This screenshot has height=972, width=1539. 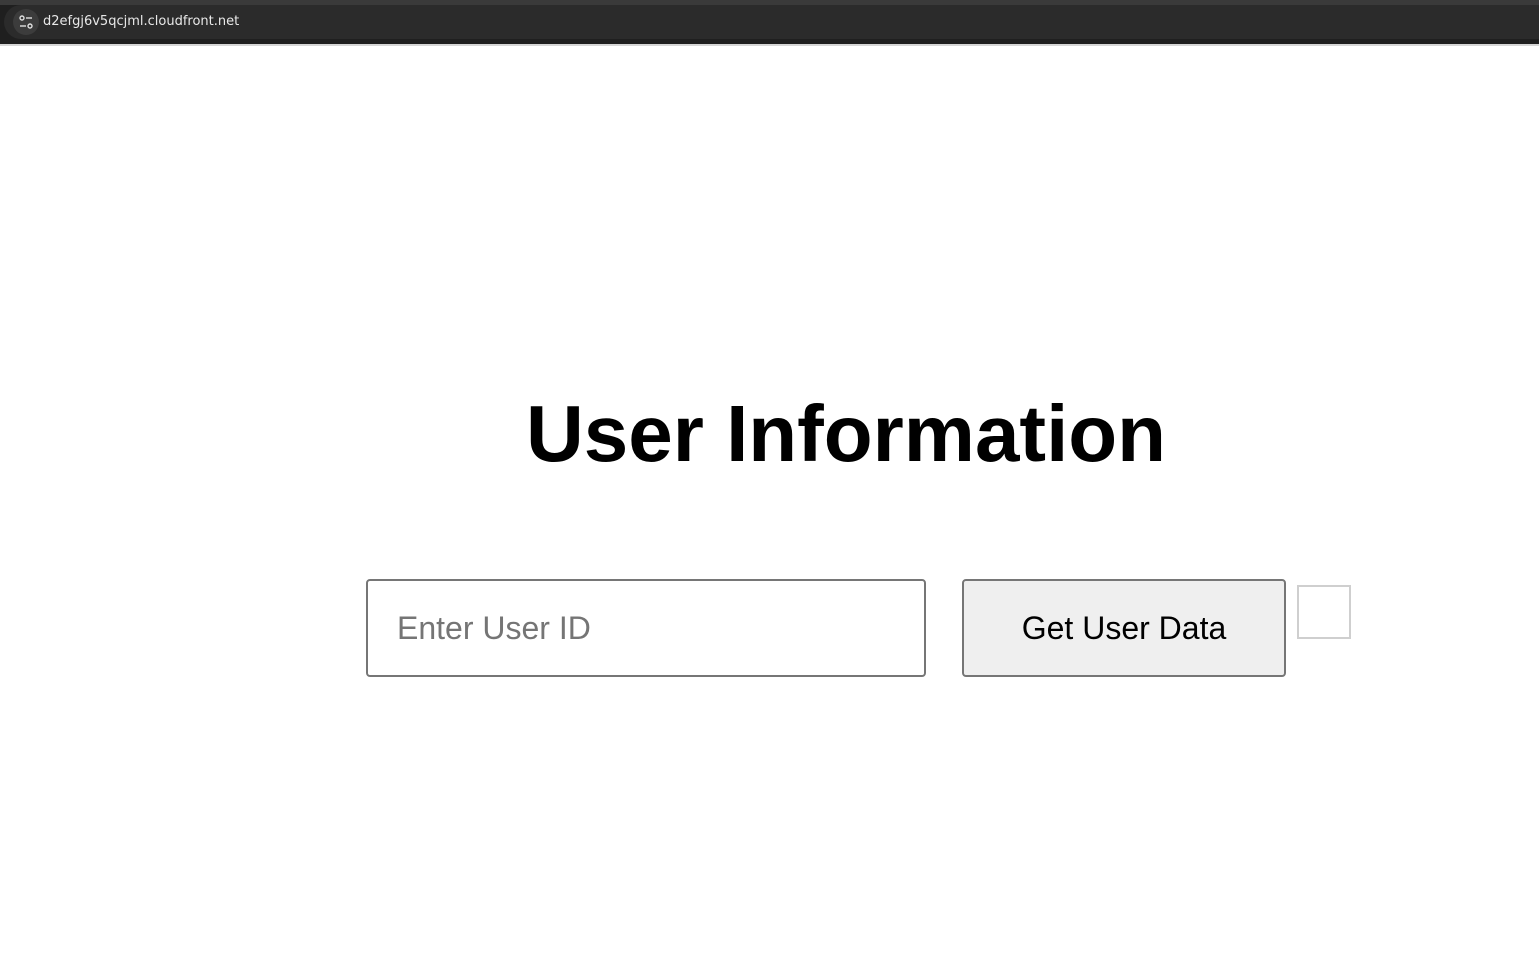 I want to click on toolbar-divider, so click(x=769, y=45).